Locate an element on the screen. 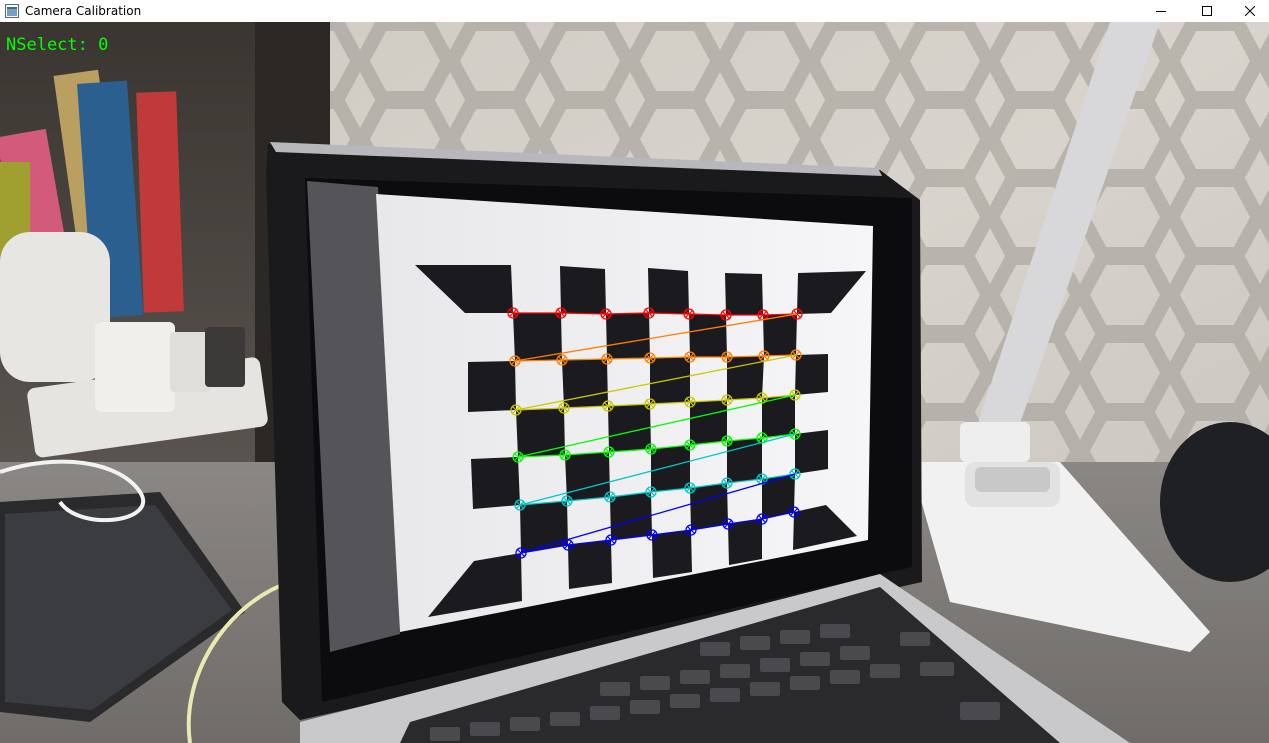 Image resolution: width=1269 pixels, height=743 pixels. close-button is located at coordinates (1249, 11).